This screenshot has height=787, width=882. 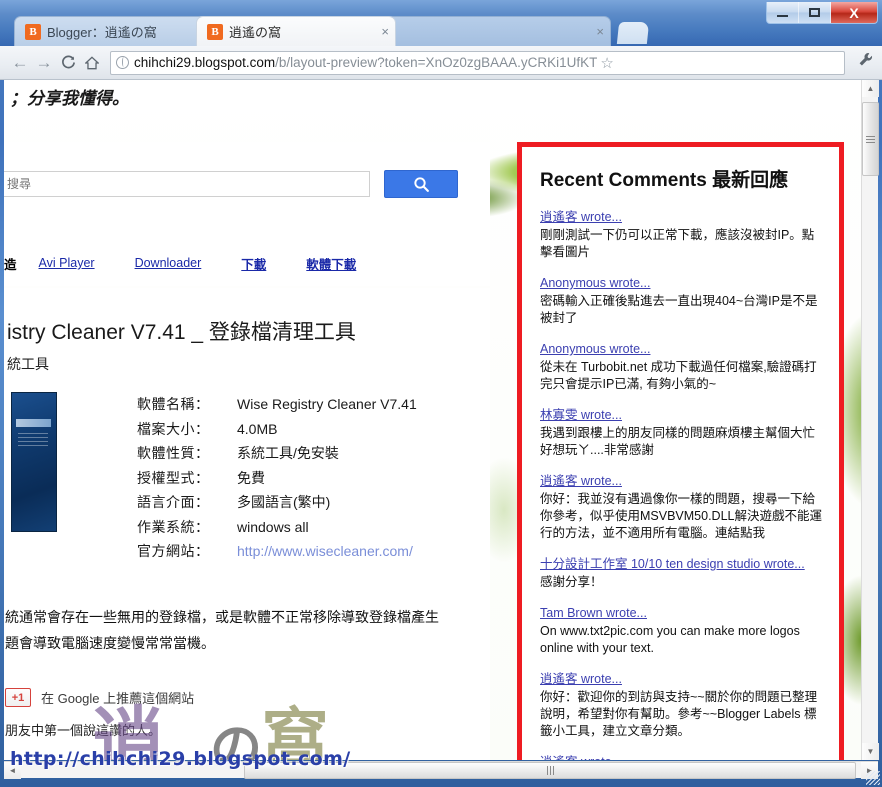 What do you see at coordinates (173, 477) in the screenshot?
I see `spec-key: 授權型式：` at bounding box center [173, 477].